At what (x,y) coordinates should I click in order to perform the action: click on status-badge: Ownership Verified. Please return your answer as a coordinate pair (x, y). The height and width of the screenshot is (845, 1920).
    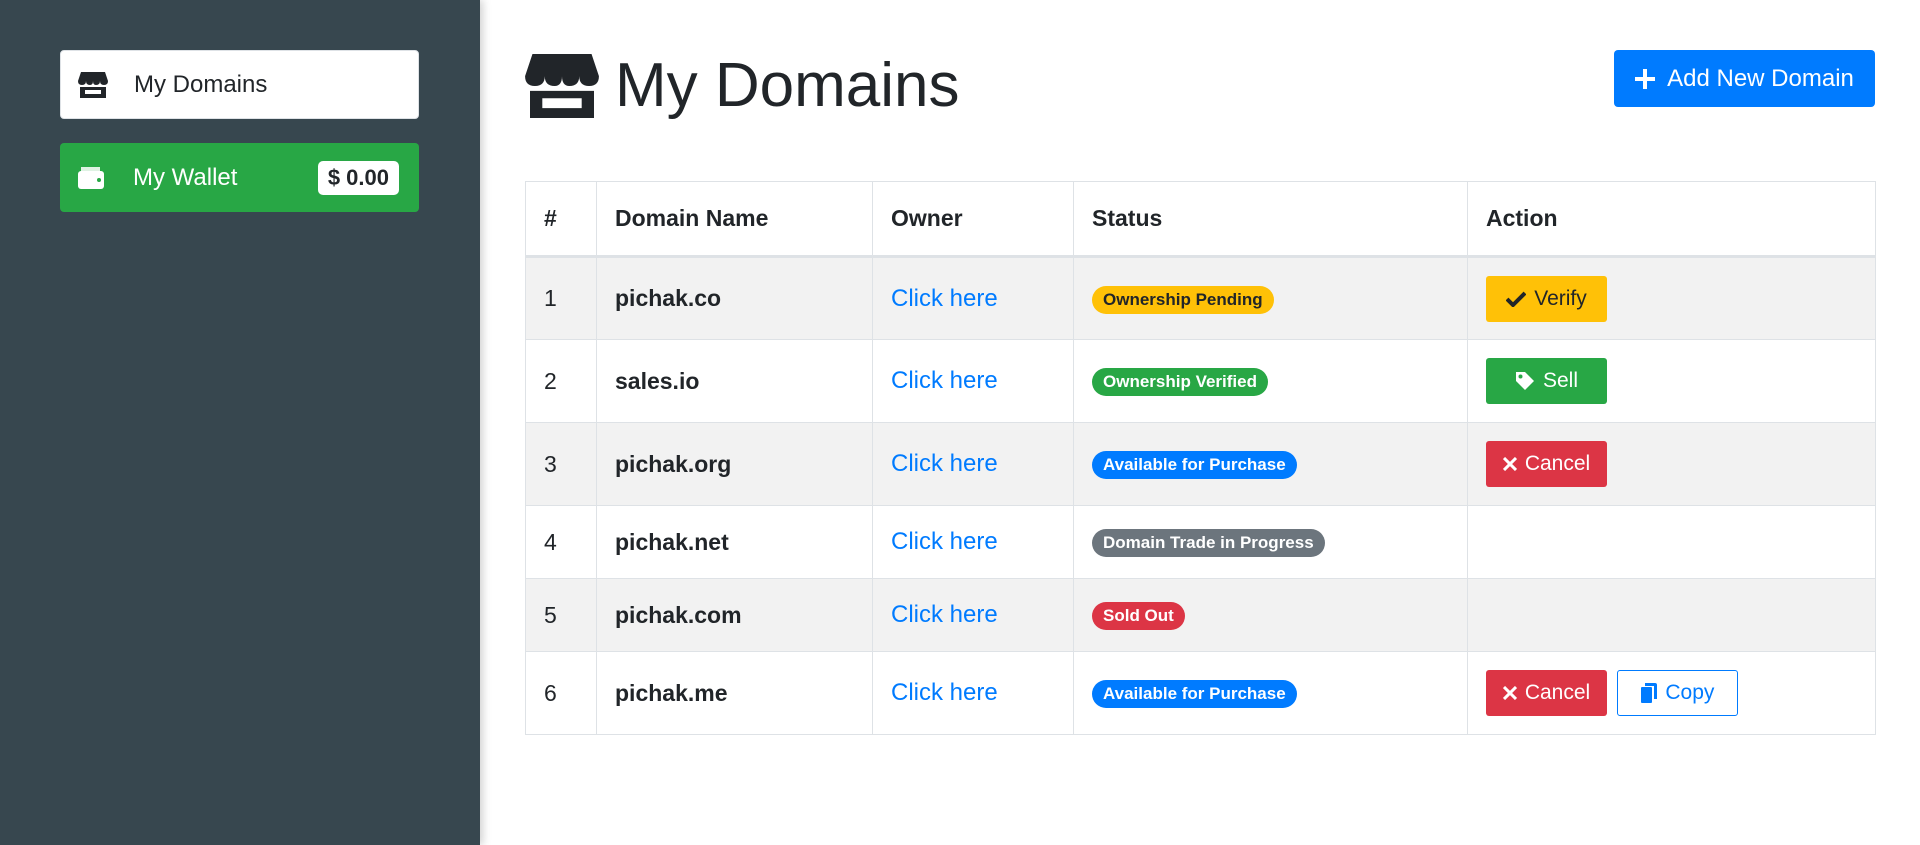
    Looking at the image, I should click on (1180, 382).